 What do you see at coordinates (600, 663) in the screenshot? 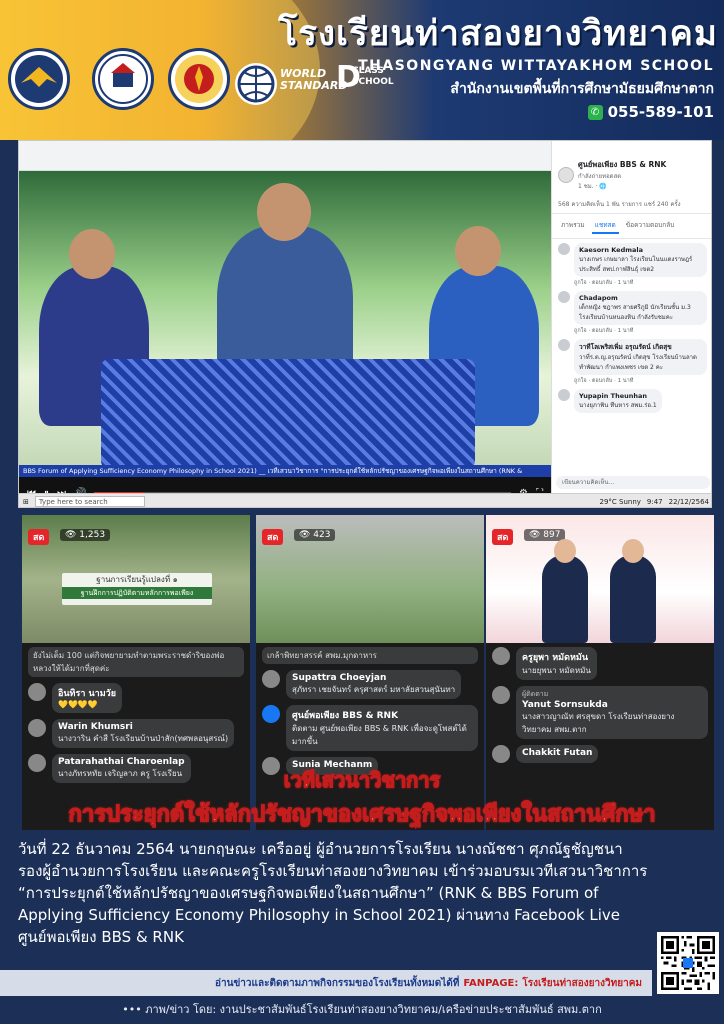
I see `list-item: ครูยุพา หมัดหมันนายยุพนา หมัดหมัน` at bounding box center [600, 663].